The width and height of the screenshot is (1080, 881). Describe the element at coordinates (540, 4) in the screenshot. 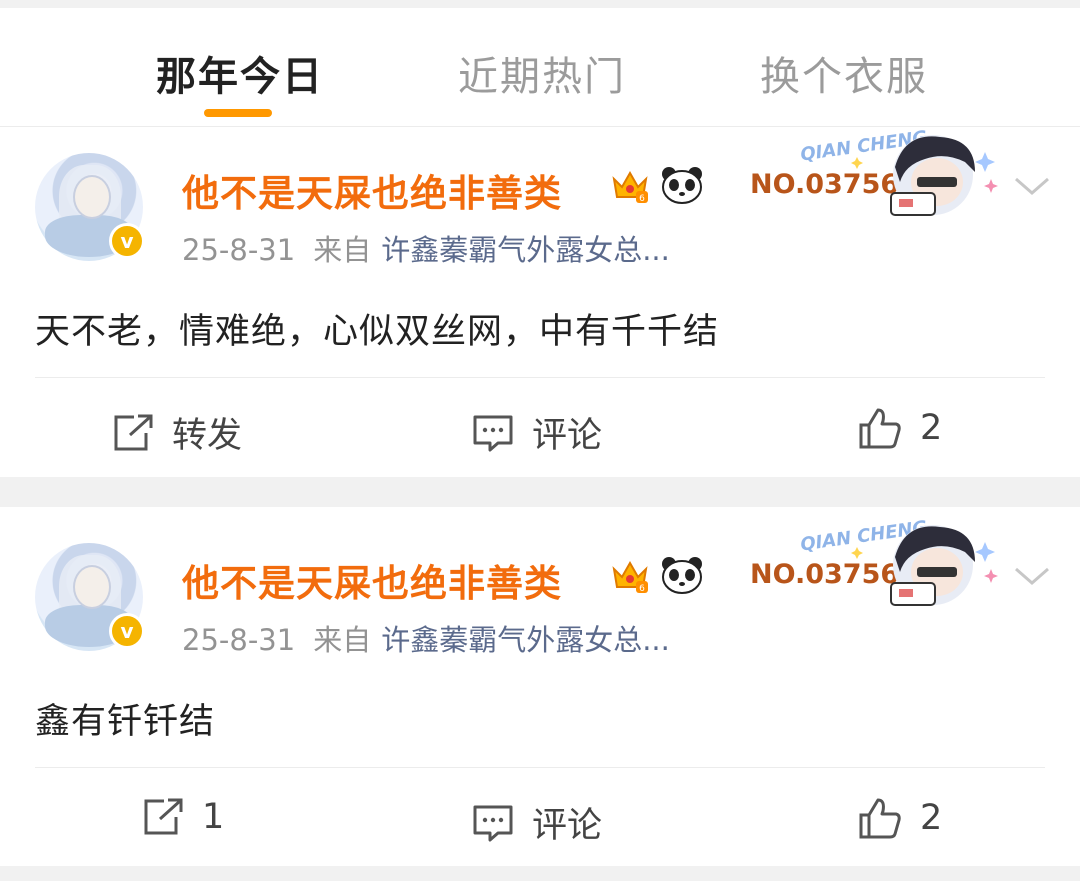

I see `top-spacer` at that location.